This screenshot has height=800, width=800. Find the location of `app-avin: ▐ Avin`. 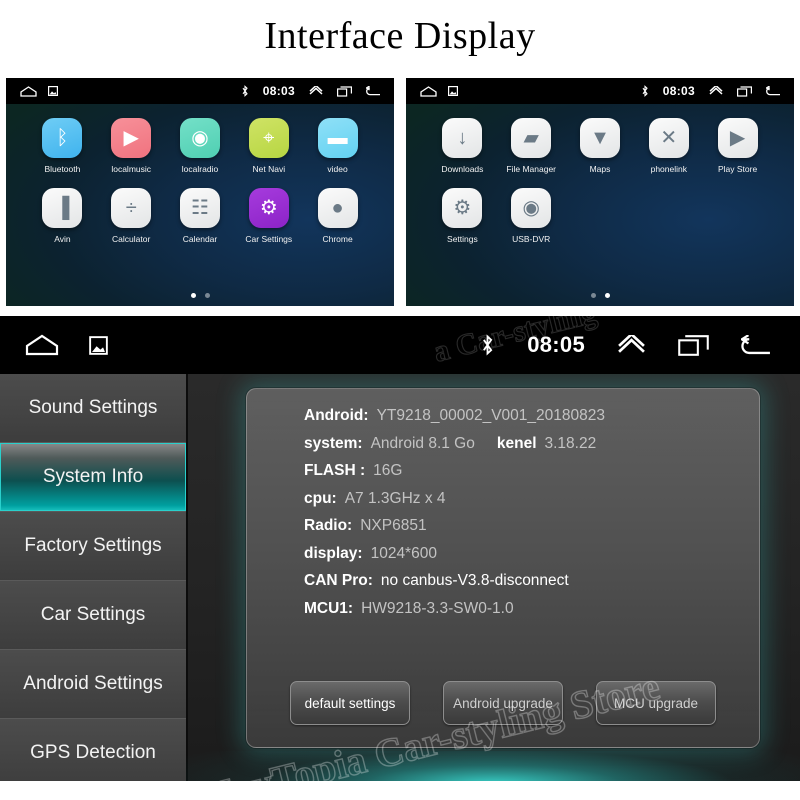

app-avin: ▐ Avin is located at coordinates (62, 216).